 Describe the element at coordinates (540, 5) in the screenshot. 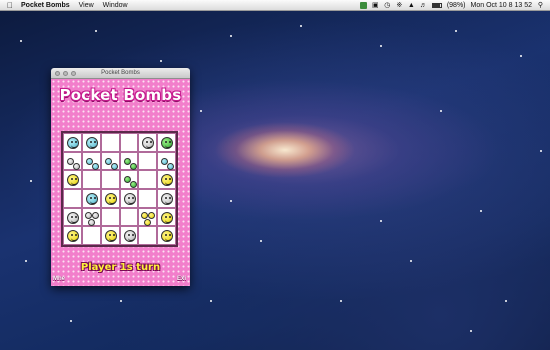

I see `spotlight-icon: ⚲` at that location.